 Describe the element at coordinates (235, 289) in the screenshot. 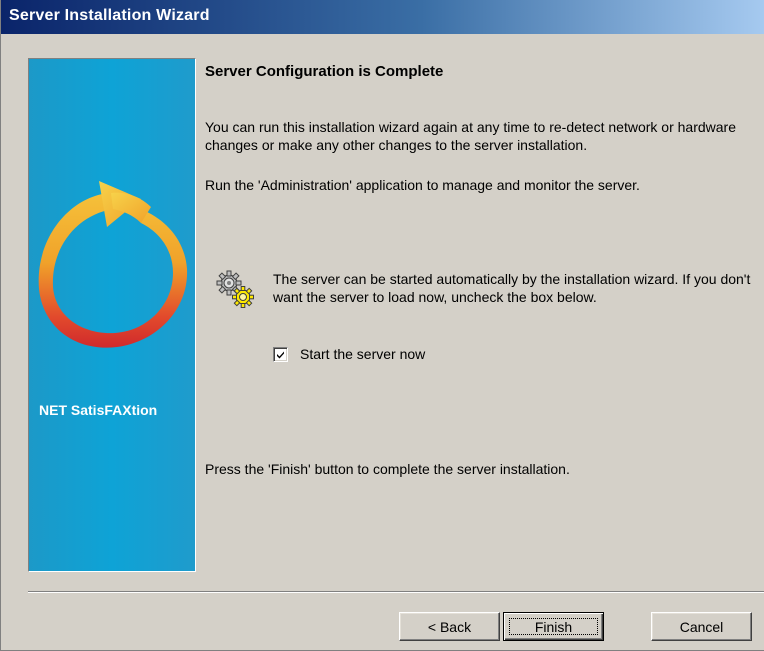

I see `gears-icon` at that location.